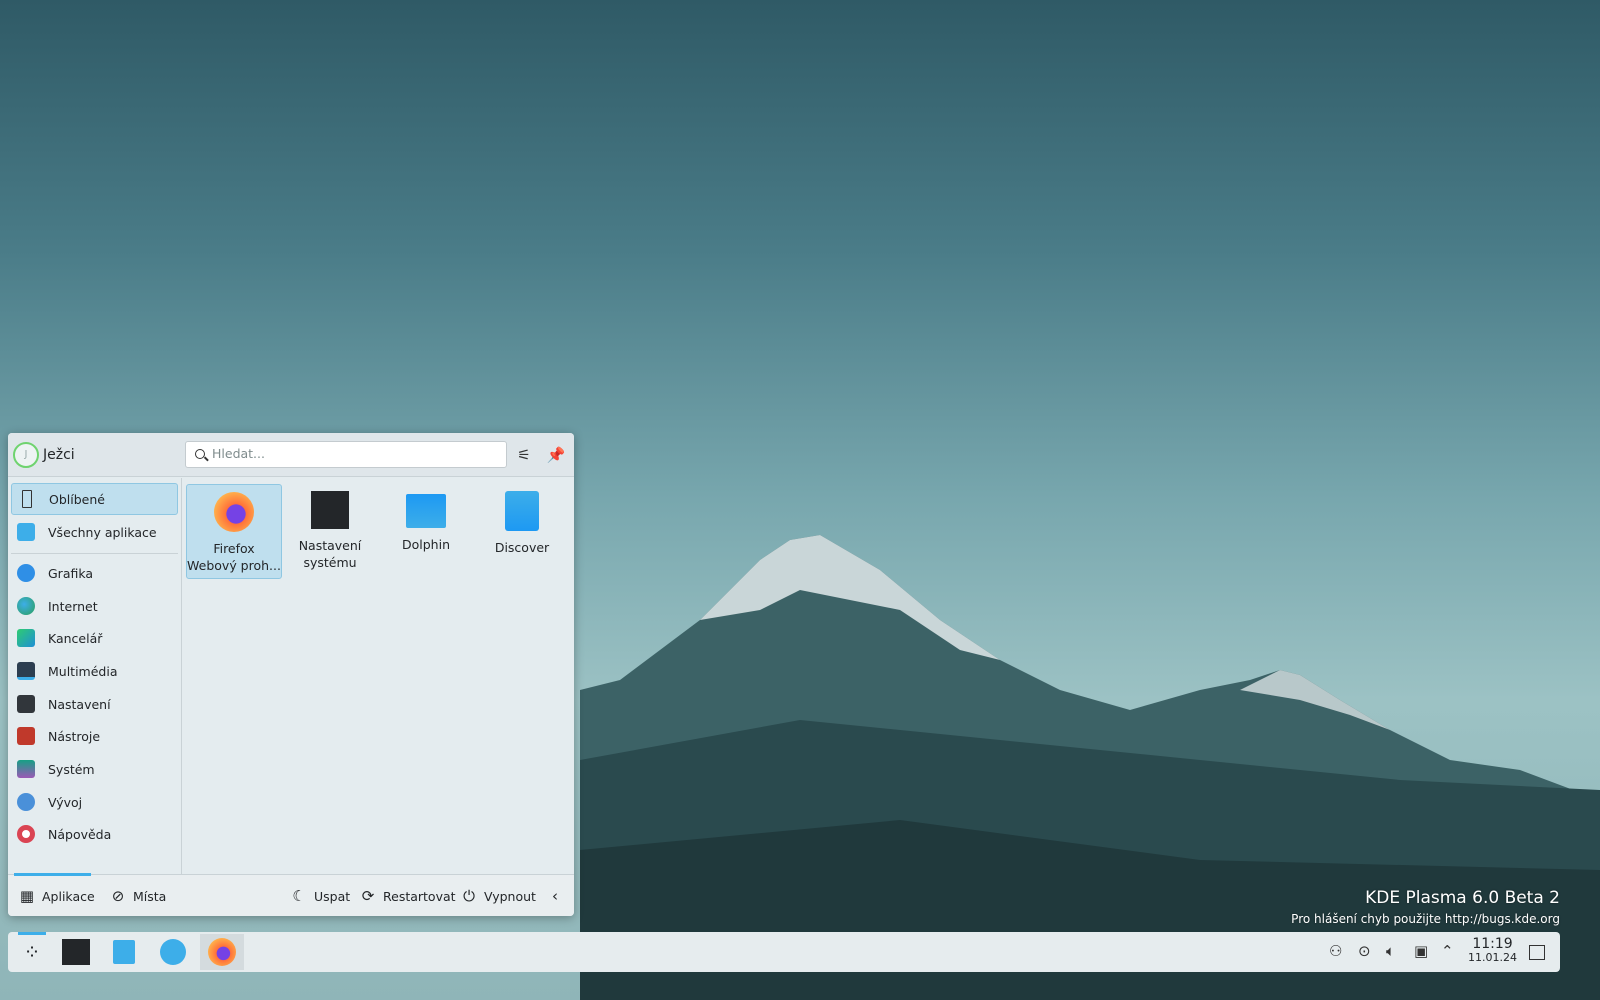  Describe the element at coordinates (26, 671) in the screenshot. I see `multimedia-icon` at that location.